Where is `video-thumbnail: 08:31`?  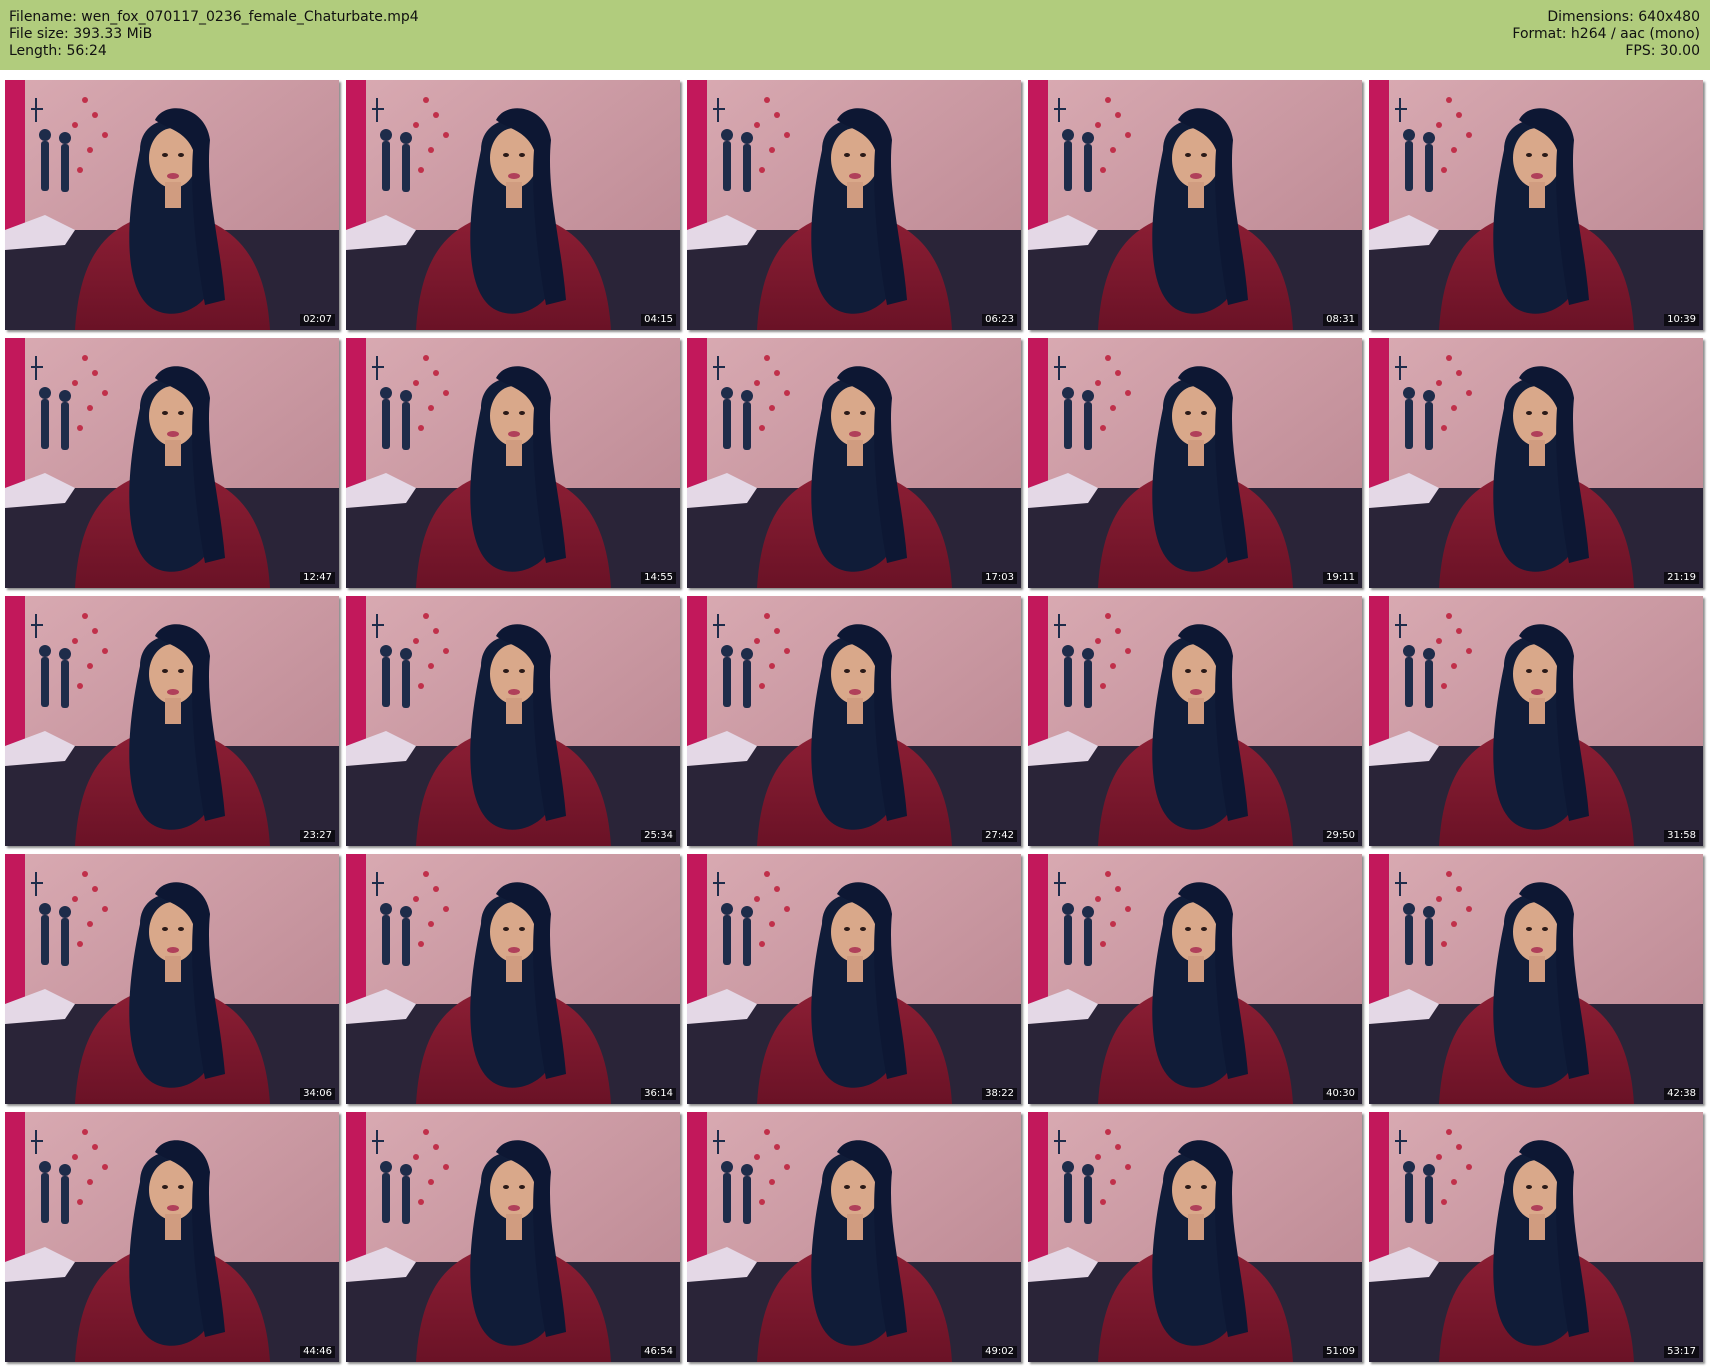
video-thumbnail: 08:31 is located at coordinates (1195, 205).